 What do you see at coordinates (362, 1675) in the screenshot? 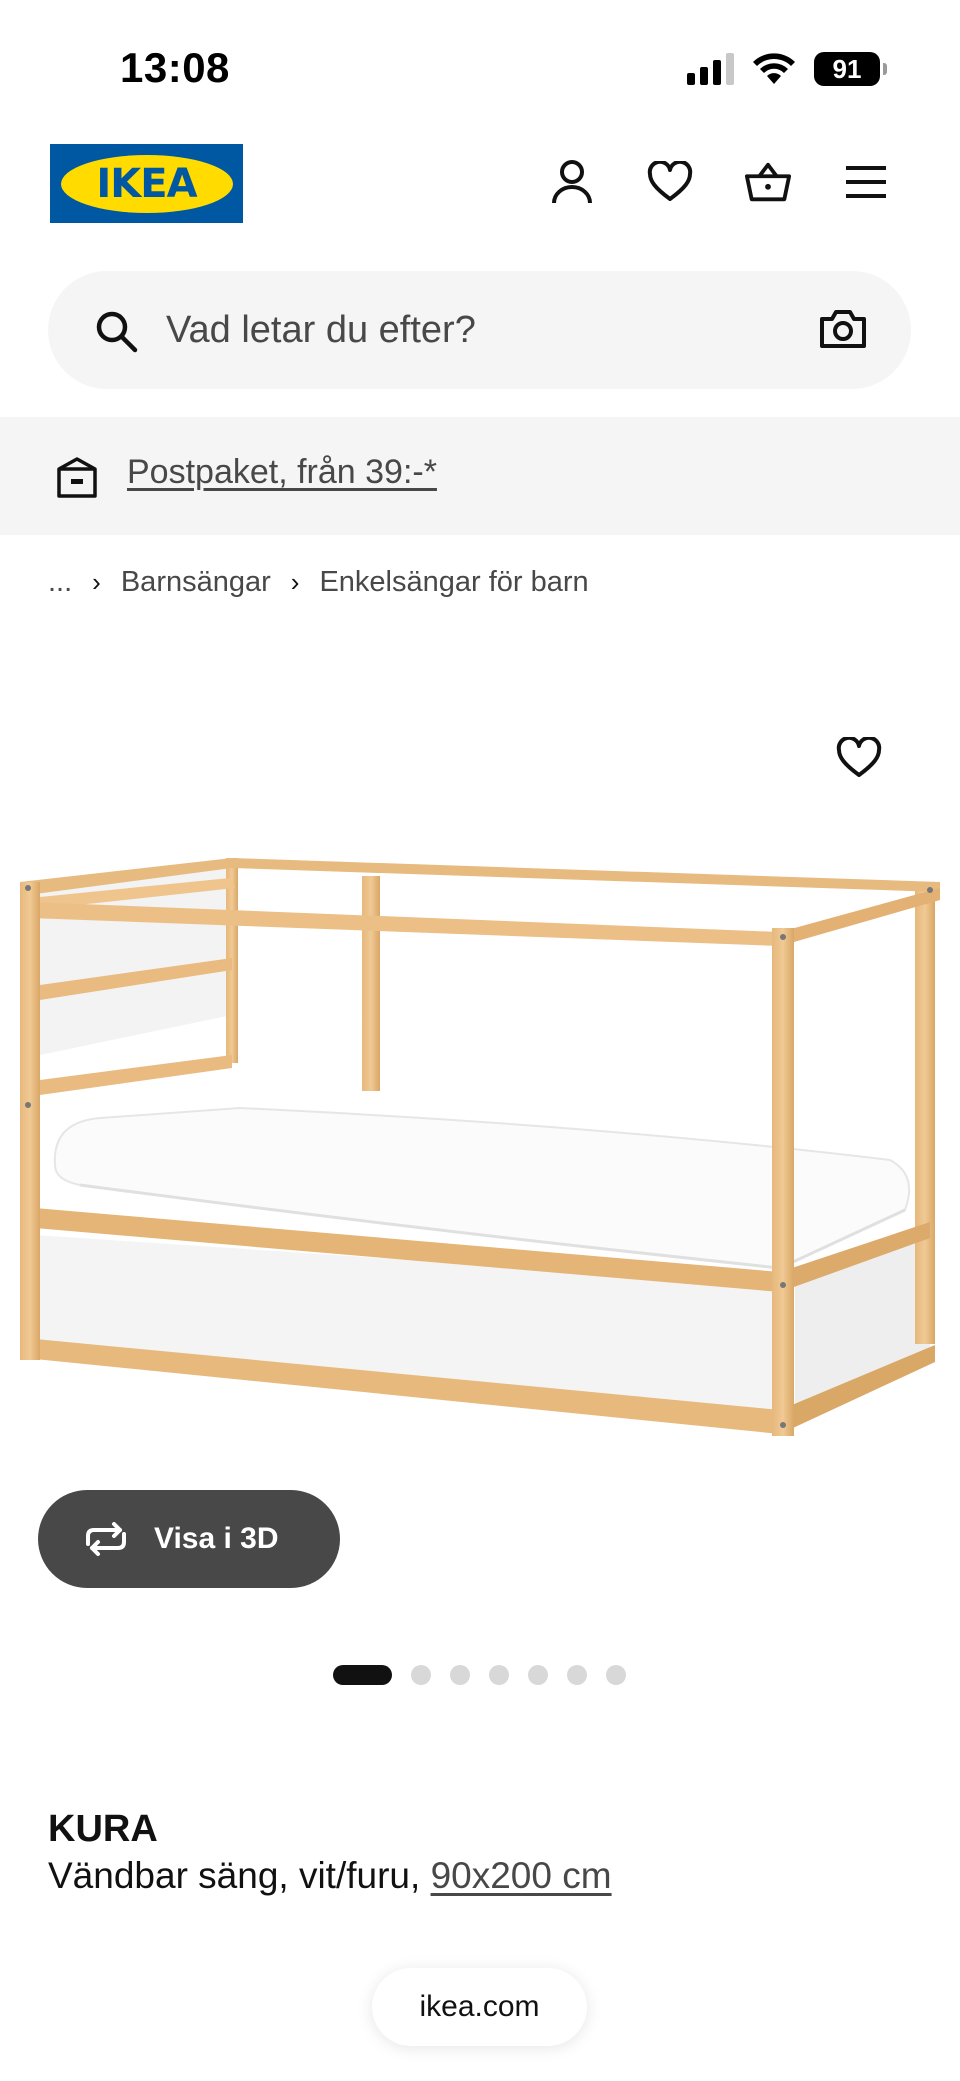
I see `carousel-dot-active` at bounding box center [362, 1675].